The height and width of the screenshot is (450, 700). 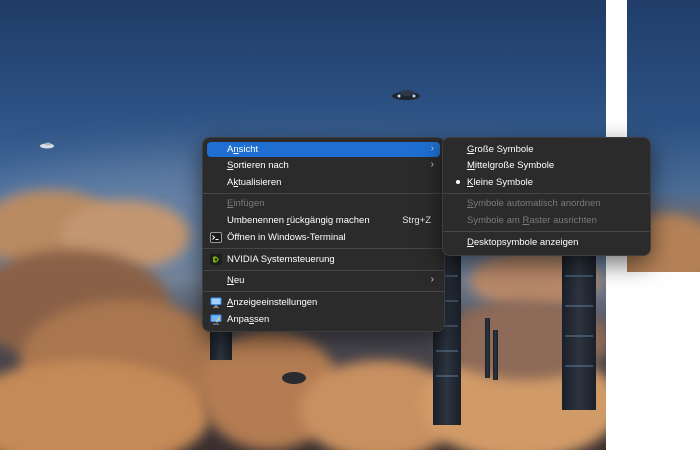 What do you see at coordinates (323, 302) in the screenshot?
I see `menu-item-display-settings: Anzeigeeinstellungen` at bounding box center [323, 302].